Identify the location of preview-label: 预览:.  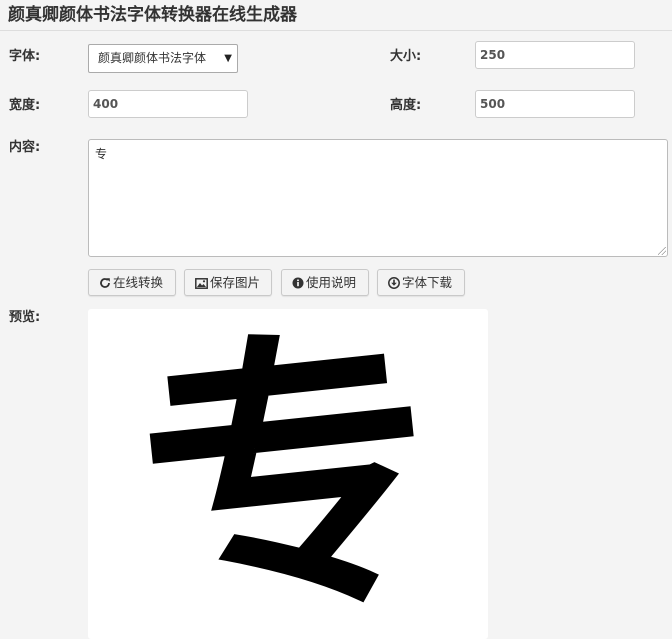
(25, 317).